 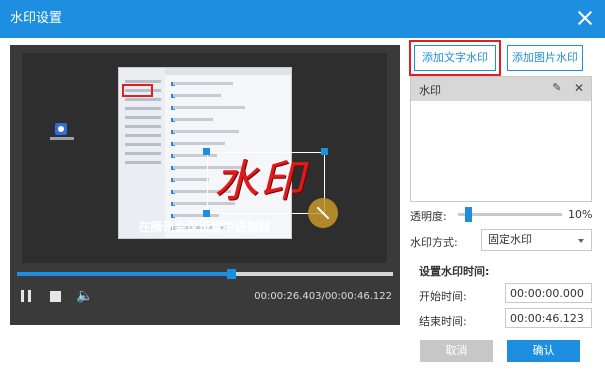 I want to click on watermark-box: 水印, so click(x=266, y=183).